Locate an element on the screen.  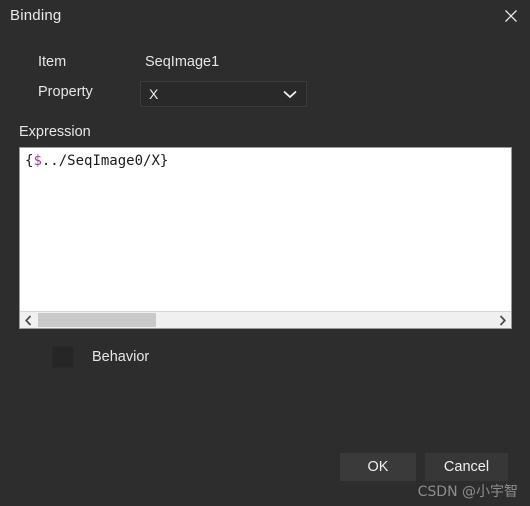
cancel-button: Cancel is located at coordinates (466, 467).